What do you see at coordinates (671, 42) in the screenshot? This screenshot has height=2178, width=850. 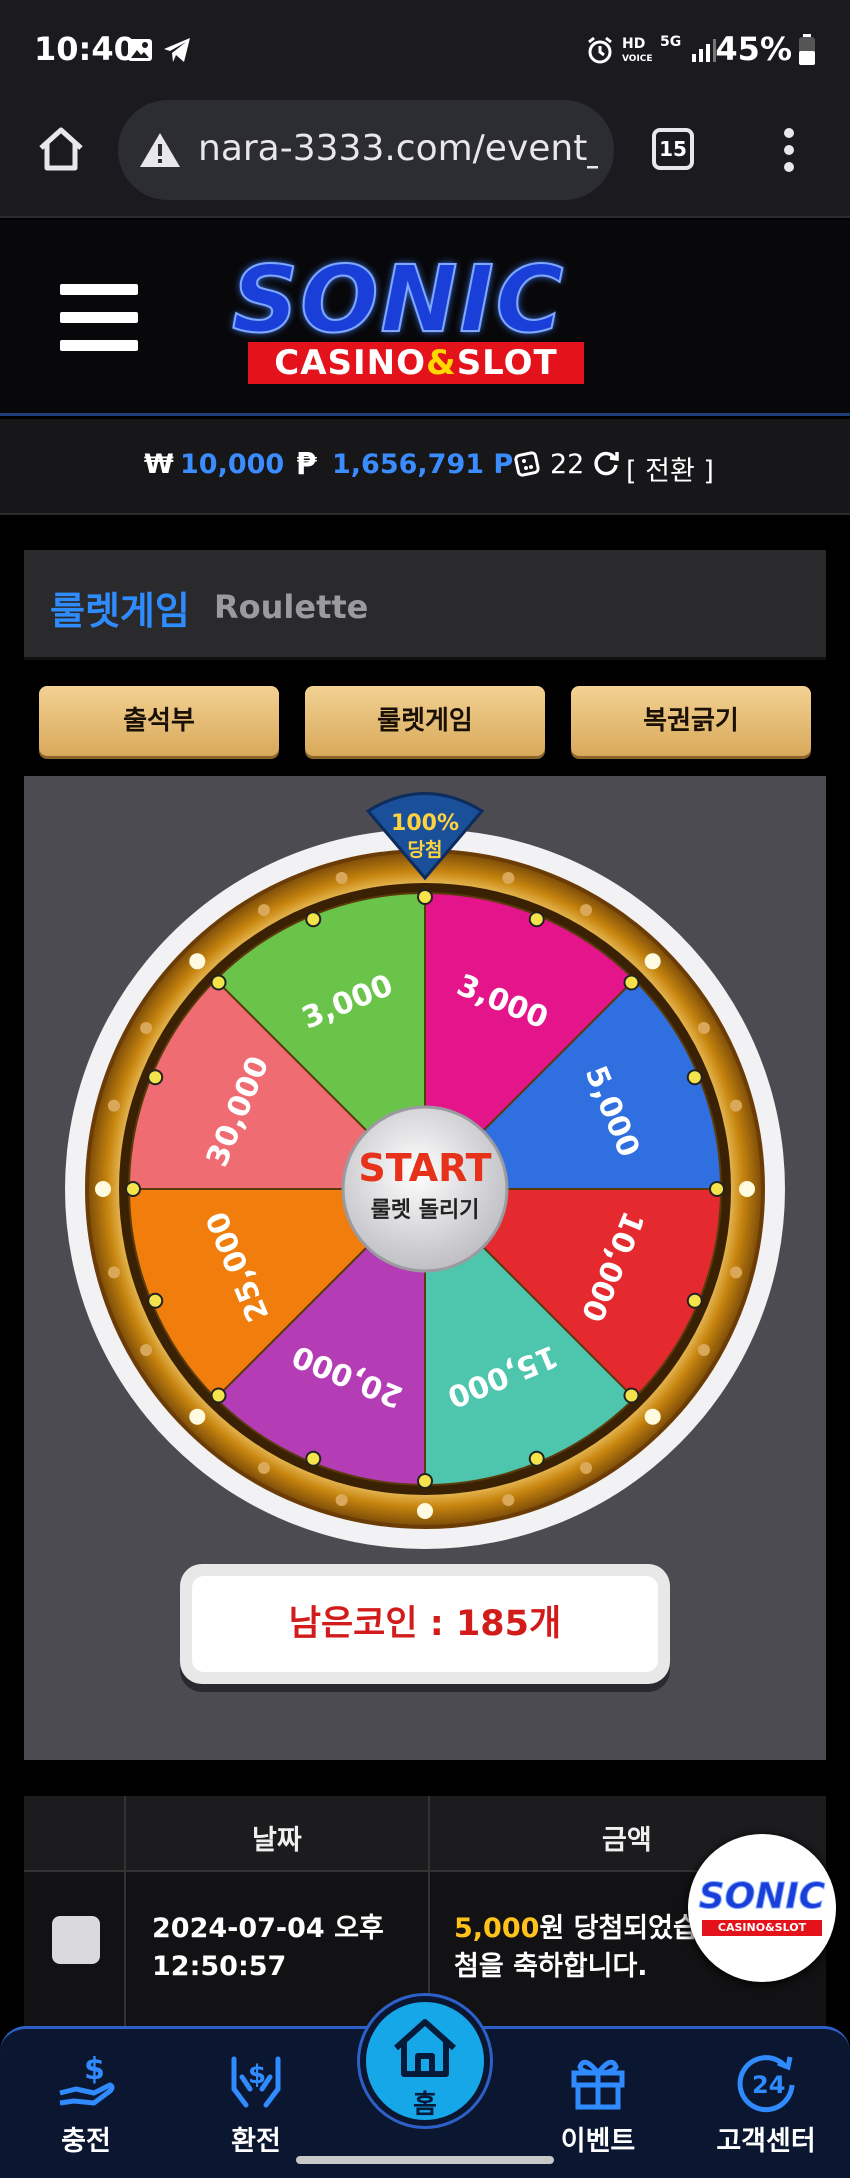 I see `network-5g-icon: 5G` at bounding box center [671, 42].